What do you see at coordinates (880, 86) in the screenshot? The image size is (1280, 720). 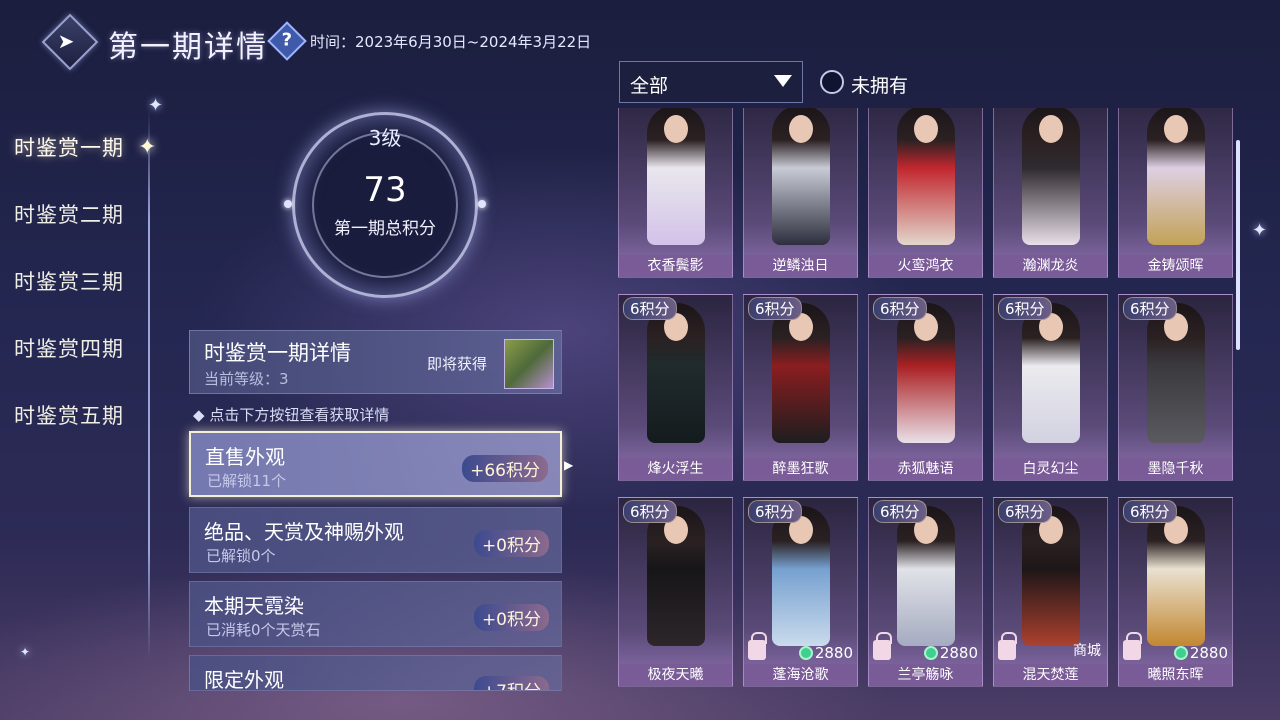 I see `not-owned-label: 未拥有` at bounding box center [880, 86].